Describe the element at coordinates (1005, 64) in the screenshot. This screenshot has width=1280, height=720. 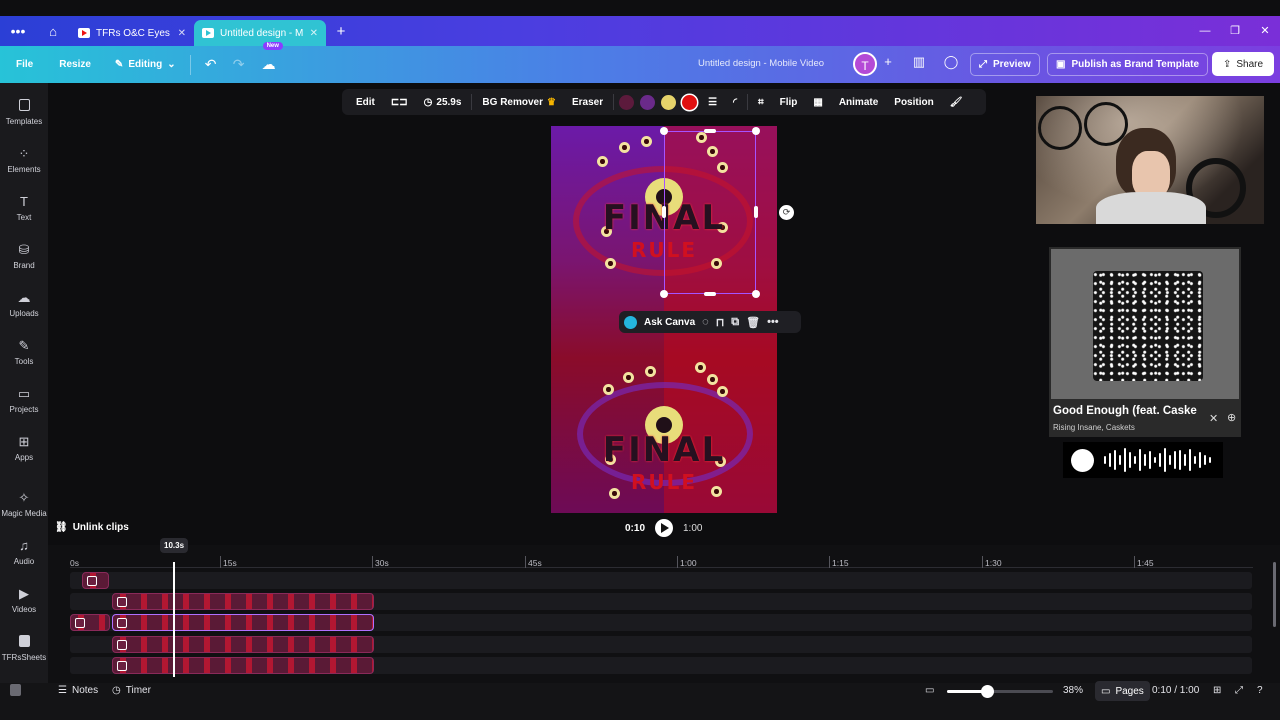
I see `preview-button: ⤢ Preview` at that location.